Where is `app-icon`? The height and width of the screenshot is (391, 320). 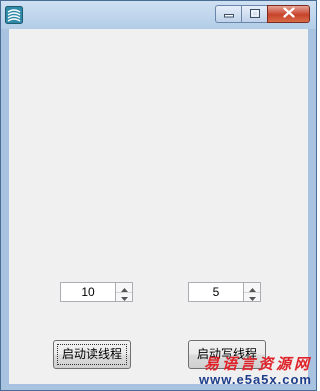 app-icon is located at coordinates (14, 15).